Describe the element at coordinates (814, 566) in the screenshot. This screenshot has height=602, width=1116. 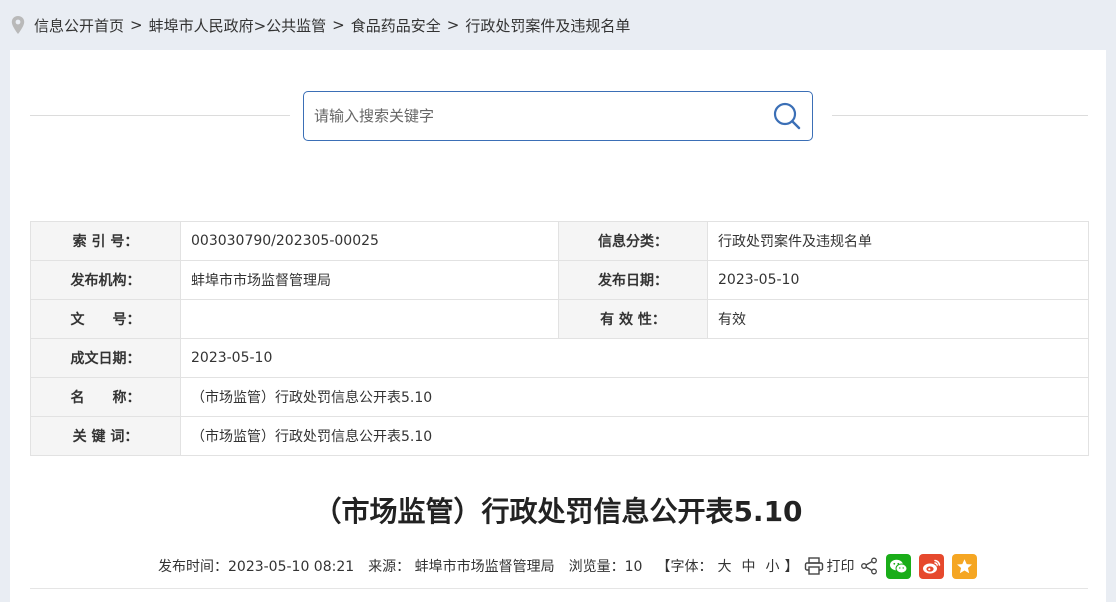
I see `printer-icon` at that location.